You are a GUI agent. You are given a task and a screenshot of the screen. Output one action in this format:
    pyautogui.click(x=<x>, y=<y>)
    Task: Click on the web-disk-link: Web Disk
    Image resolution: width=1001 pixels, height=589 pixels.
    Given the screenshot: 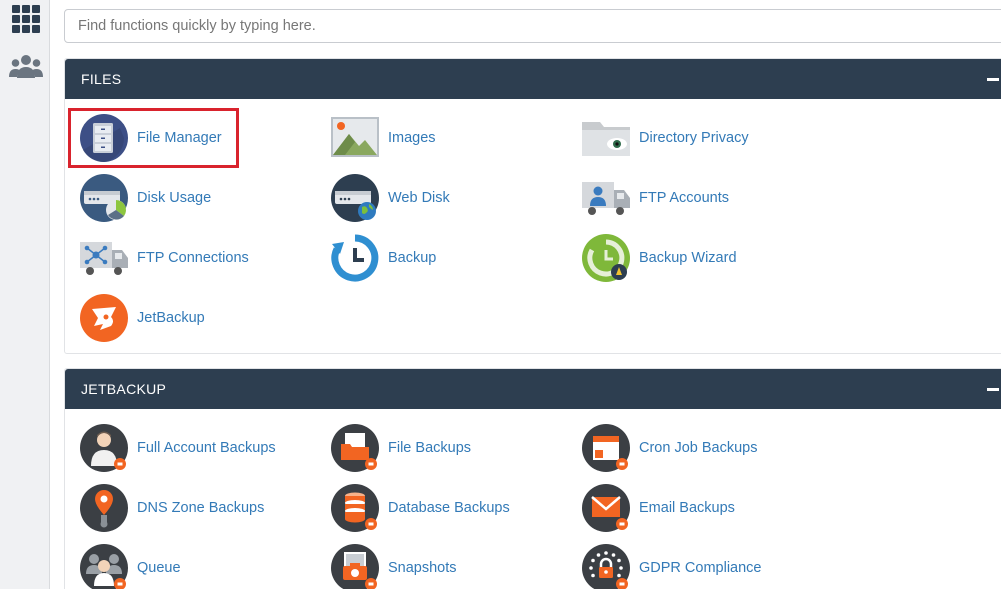 What is the action you would take?
    pyautogui.click(x=390, y=198)
    